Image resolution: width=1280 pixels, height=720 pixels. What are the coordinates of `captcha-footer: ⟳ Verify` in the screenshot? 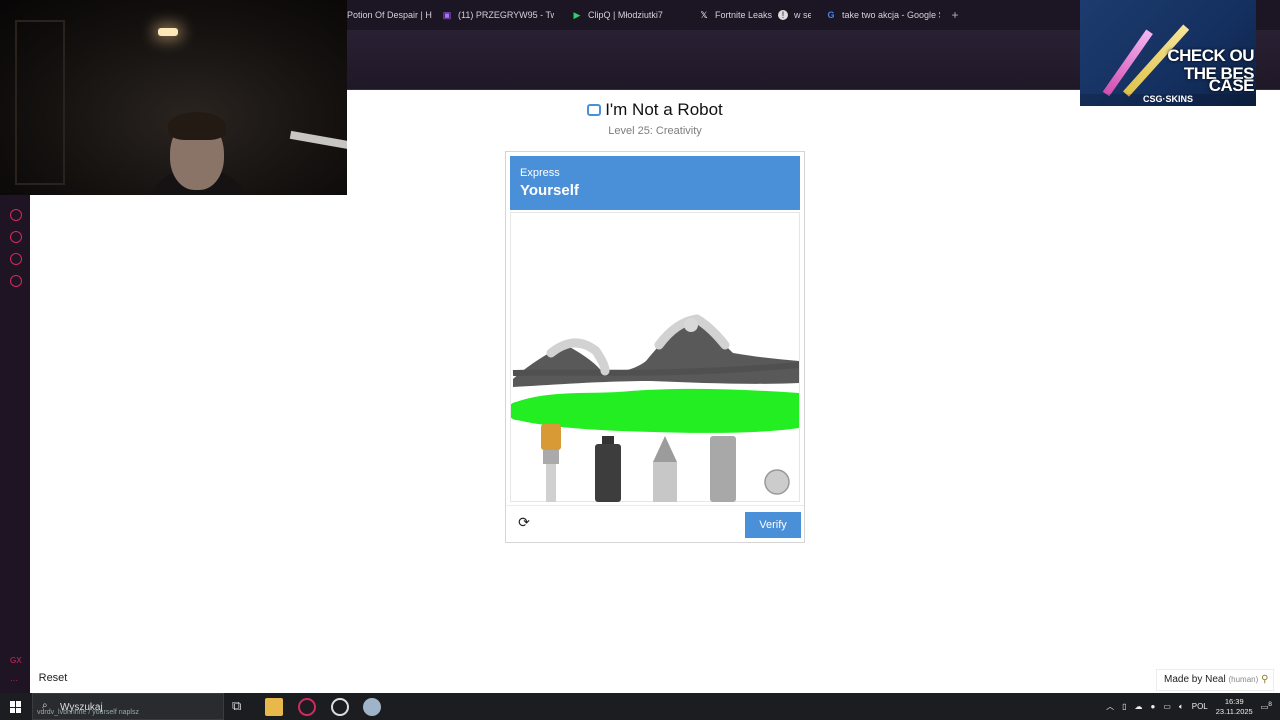 It's located at (655, 524).